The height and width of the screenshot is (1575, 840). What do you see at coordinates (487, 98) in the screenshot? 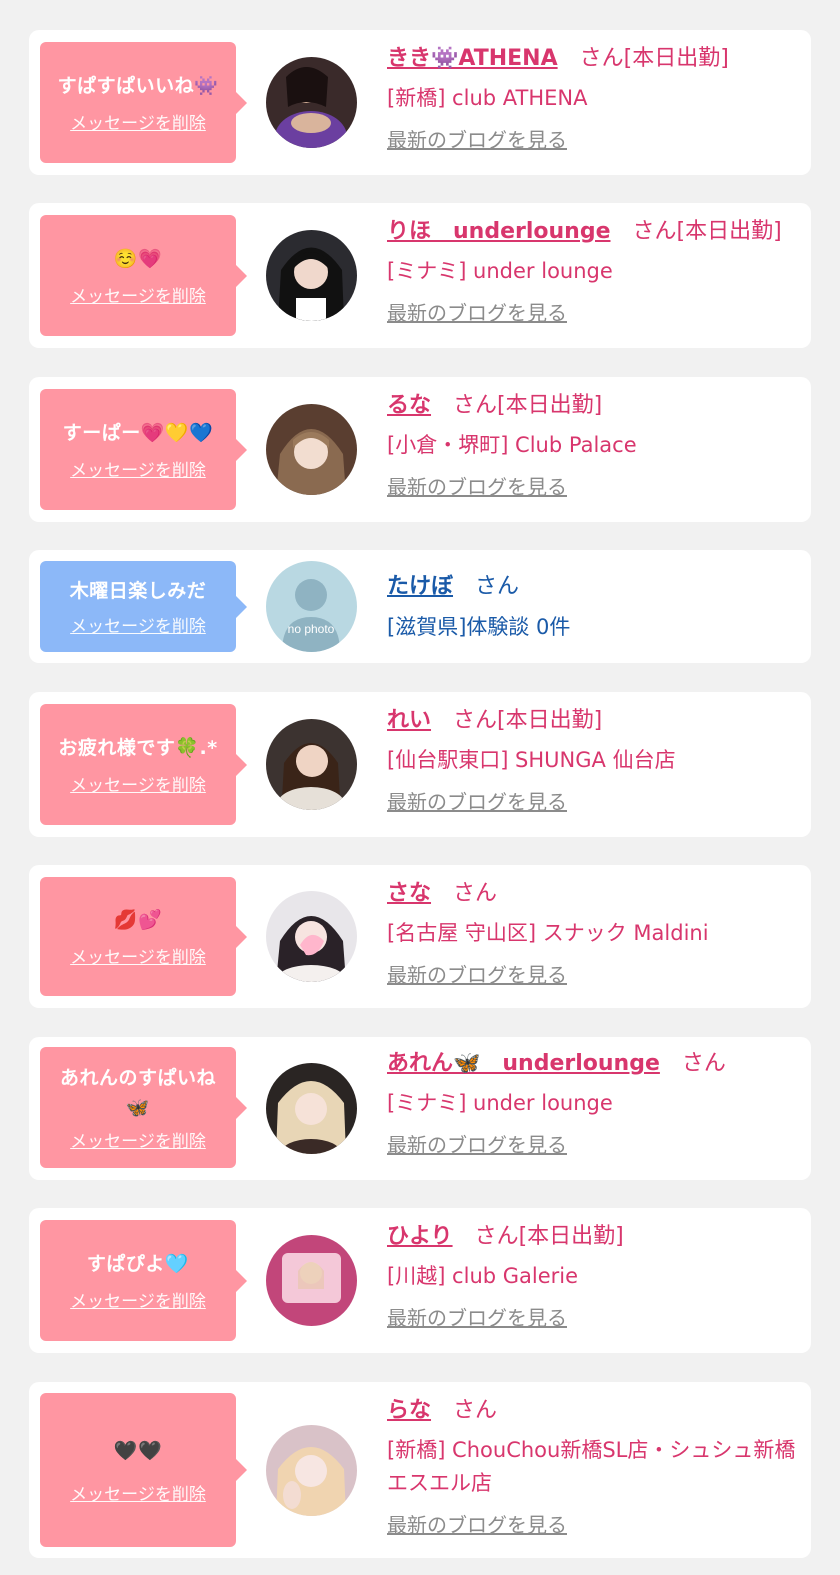
I see `shop-name: [新橋] club ATHENA` at bounding box center [487, 98].